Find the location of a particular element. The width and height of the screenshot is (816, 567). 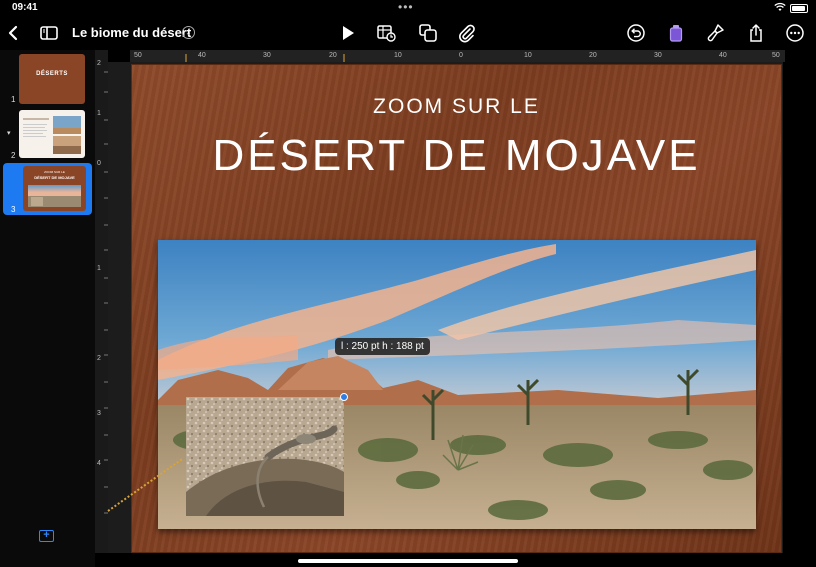

wifi-icon is located at coordinates (780, 8).